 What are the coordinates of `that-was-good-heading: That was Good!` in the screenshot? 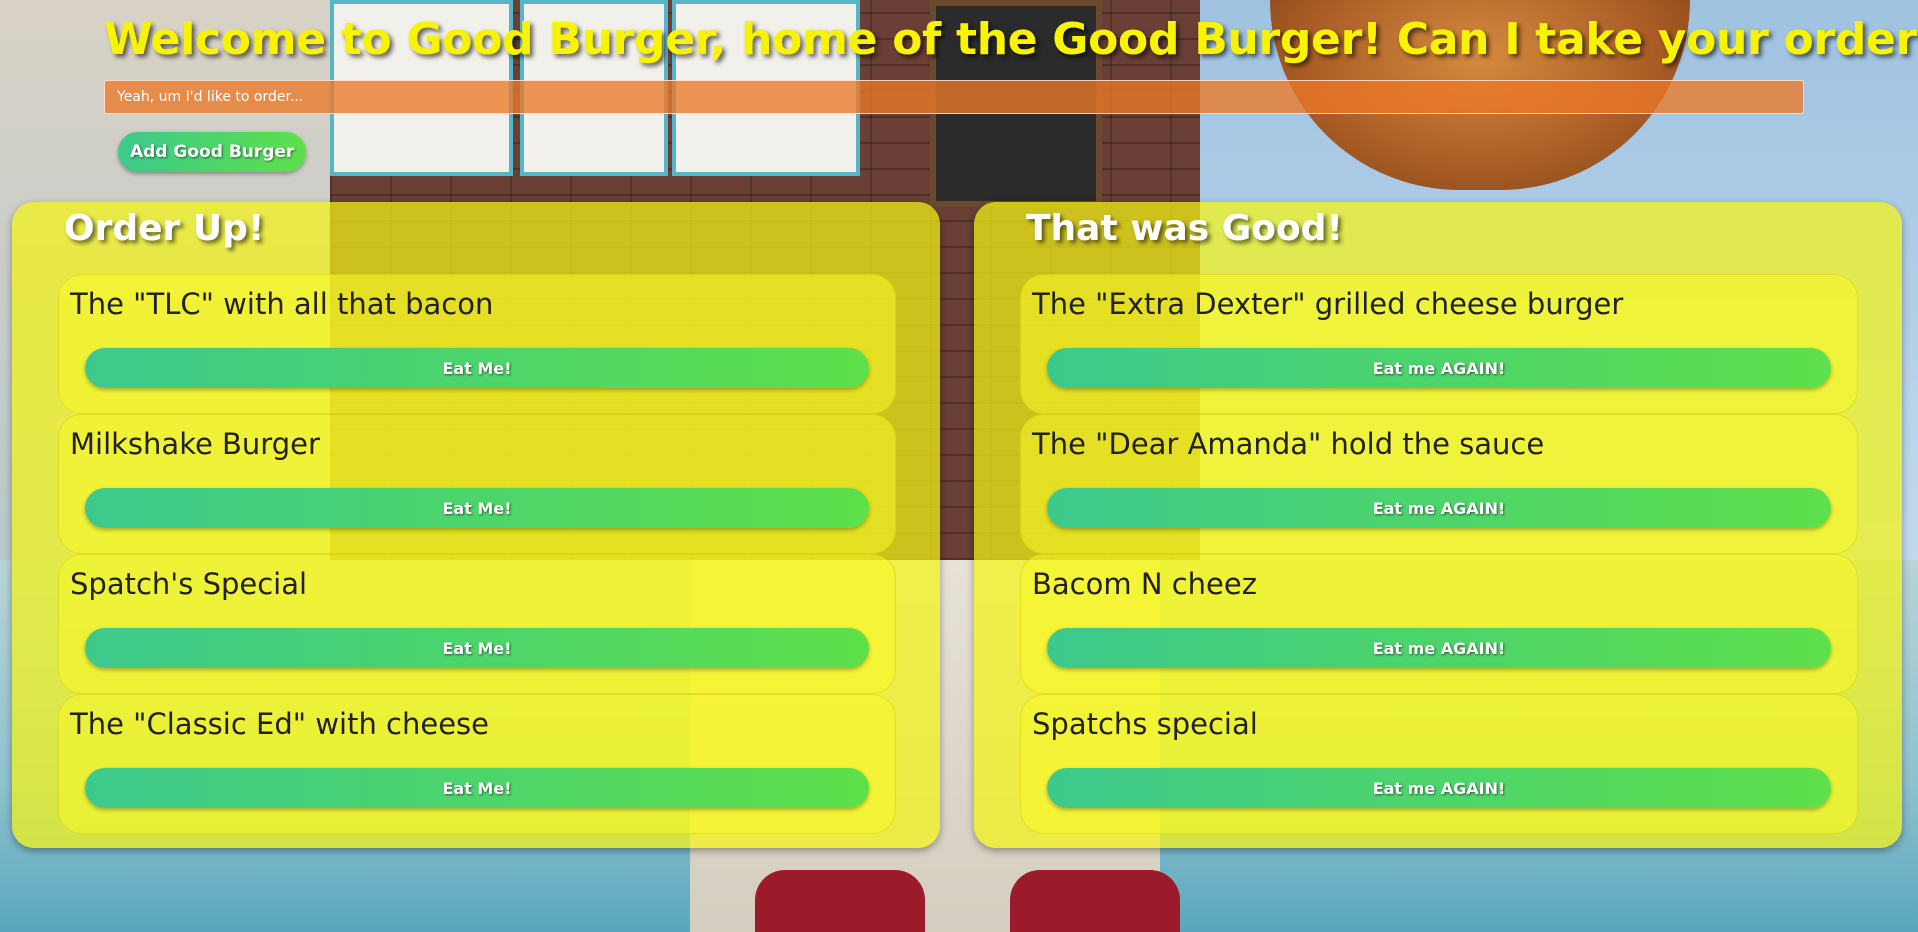 It's located at (1184, 228).